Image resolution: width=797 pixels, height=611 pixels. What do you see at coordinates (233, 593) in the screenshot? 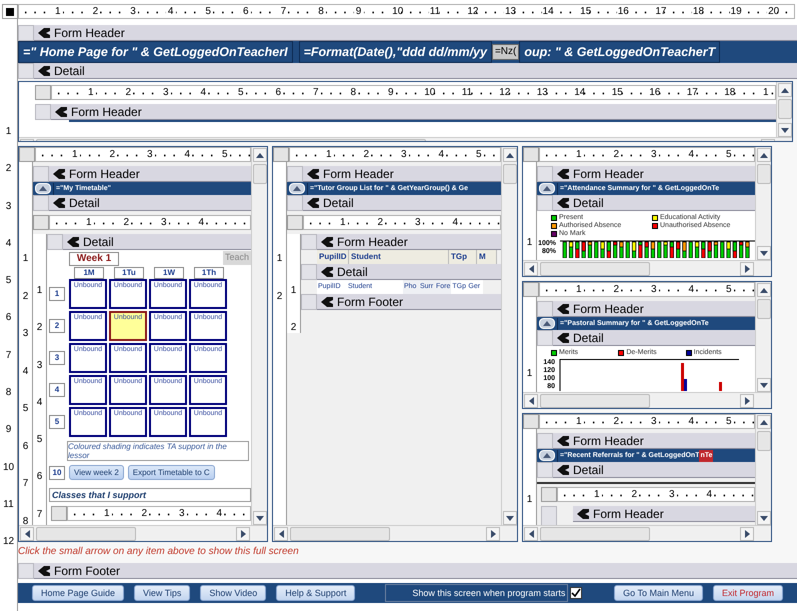
I see `footer-button: Show Video` at bounding box center [233, 593].